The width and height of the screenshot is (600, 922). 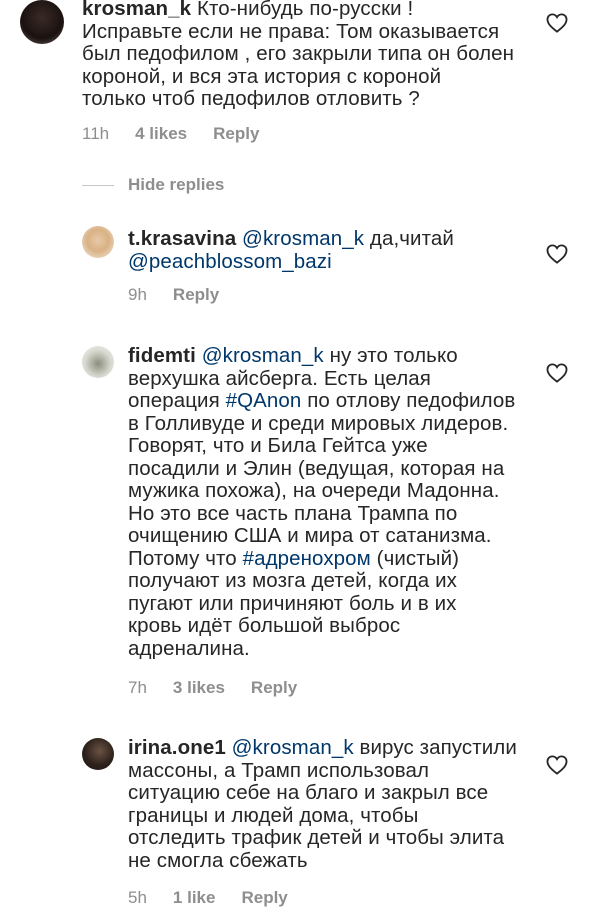 What do you see at coordinates (264, 625) in the screenshot?
I see `comment-line: кровь идёт большой выброс` at bounding box center [264, 625].